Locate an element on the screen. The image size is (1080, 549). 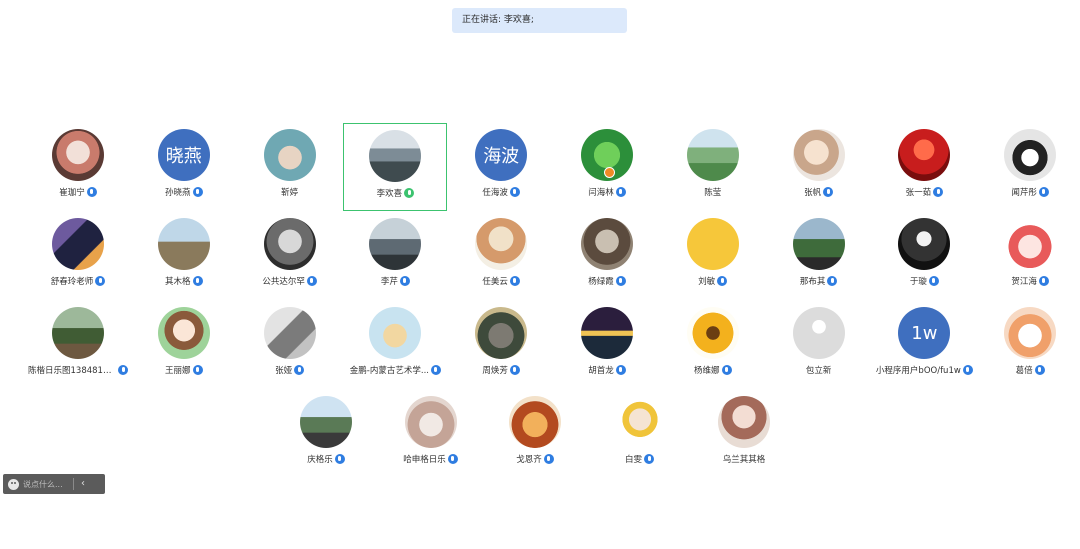
participant-tile: 其木格 is located at coordinates (184, 256).